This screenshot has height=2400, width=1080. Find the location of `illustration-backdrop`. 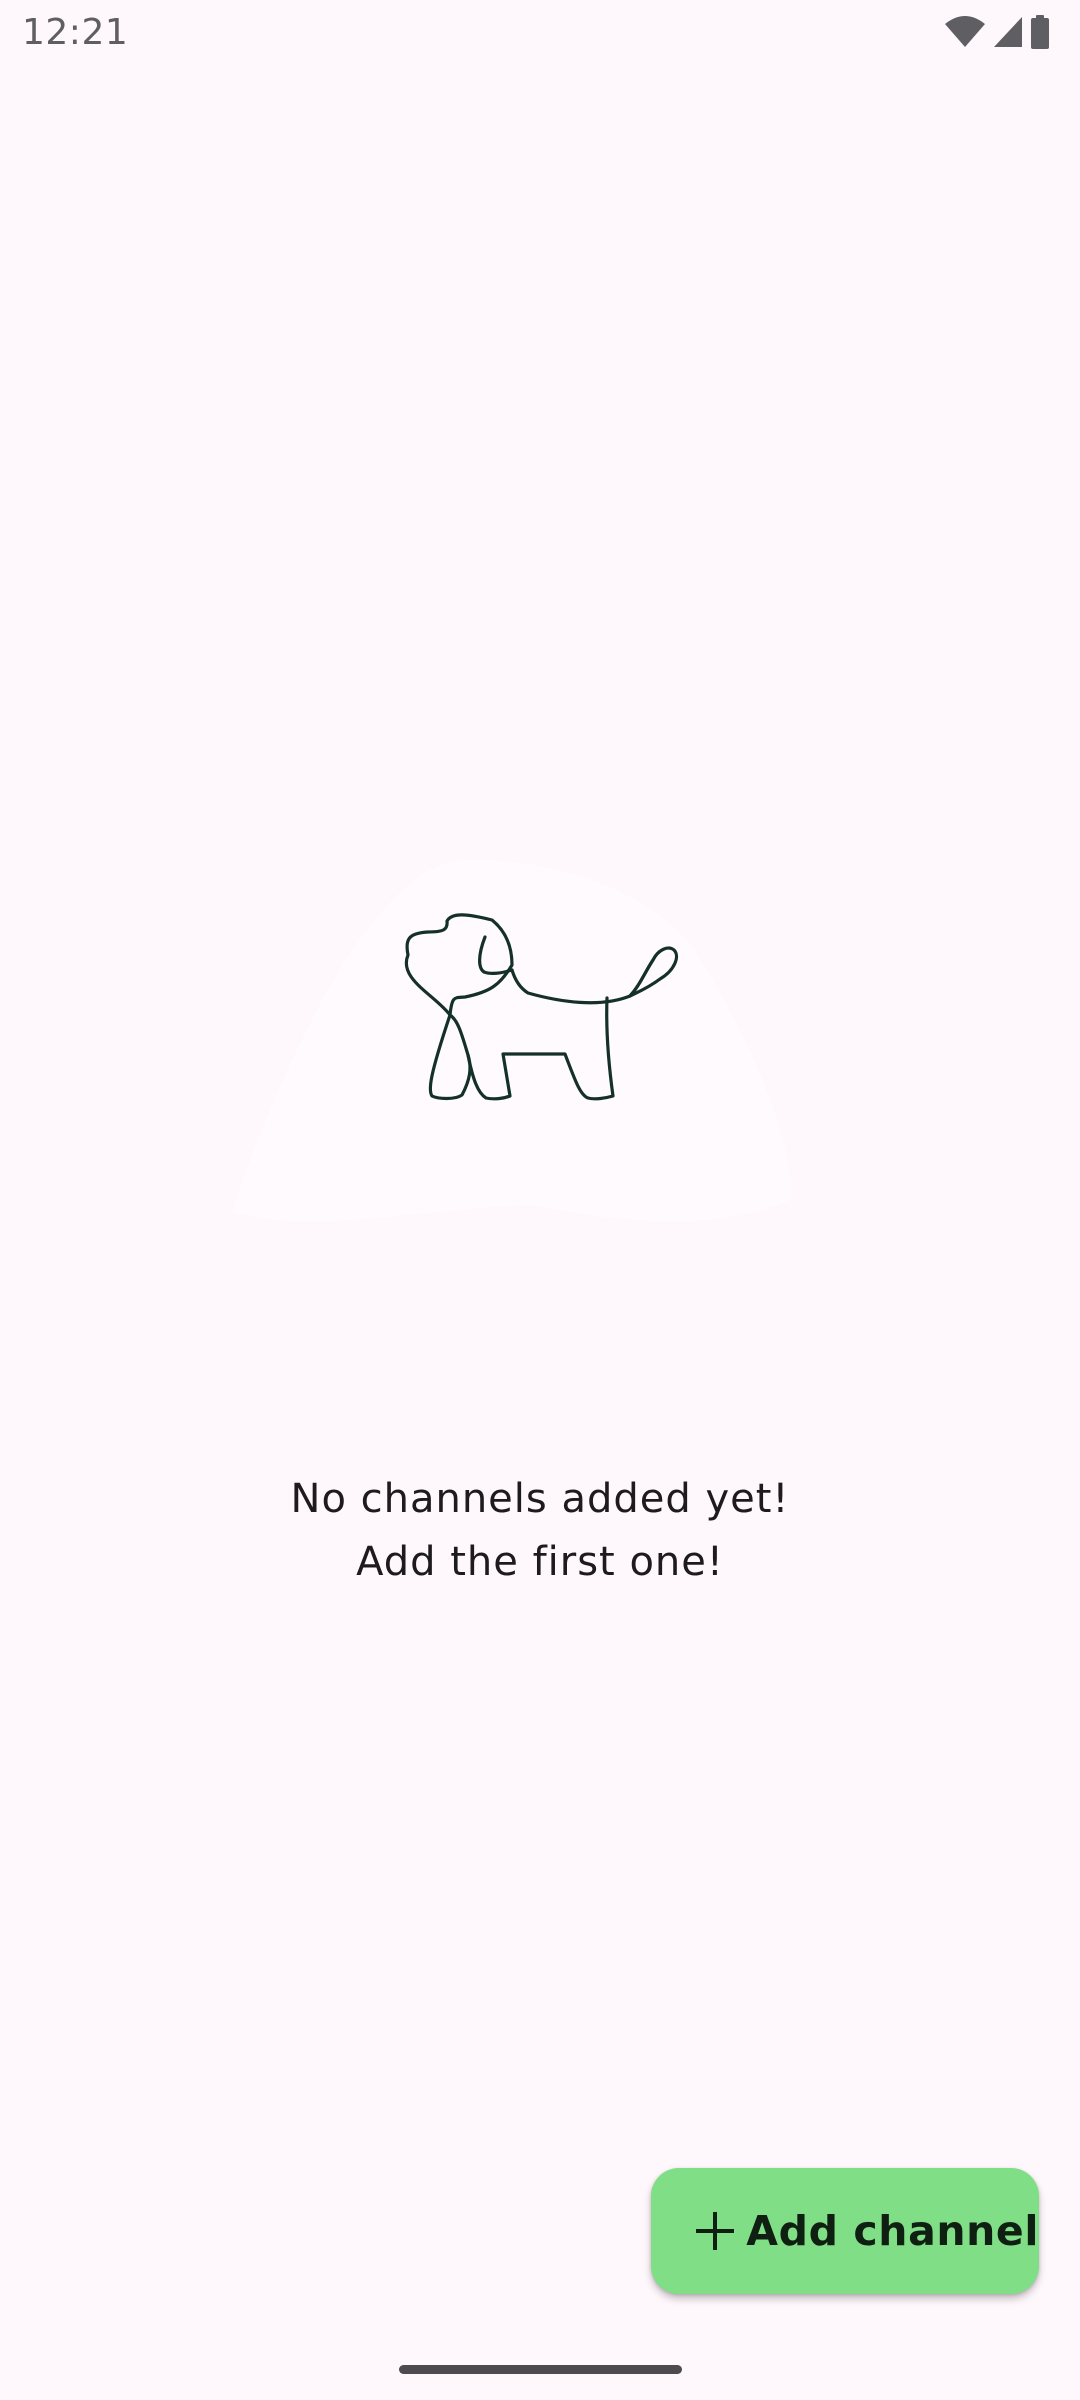

illustration-backdrop is located at coordinates (511, 1040).